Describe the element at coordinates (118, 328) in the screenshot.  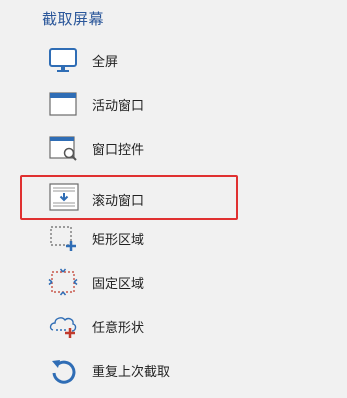
I see `menu-item-label: 任意形状` at that location.